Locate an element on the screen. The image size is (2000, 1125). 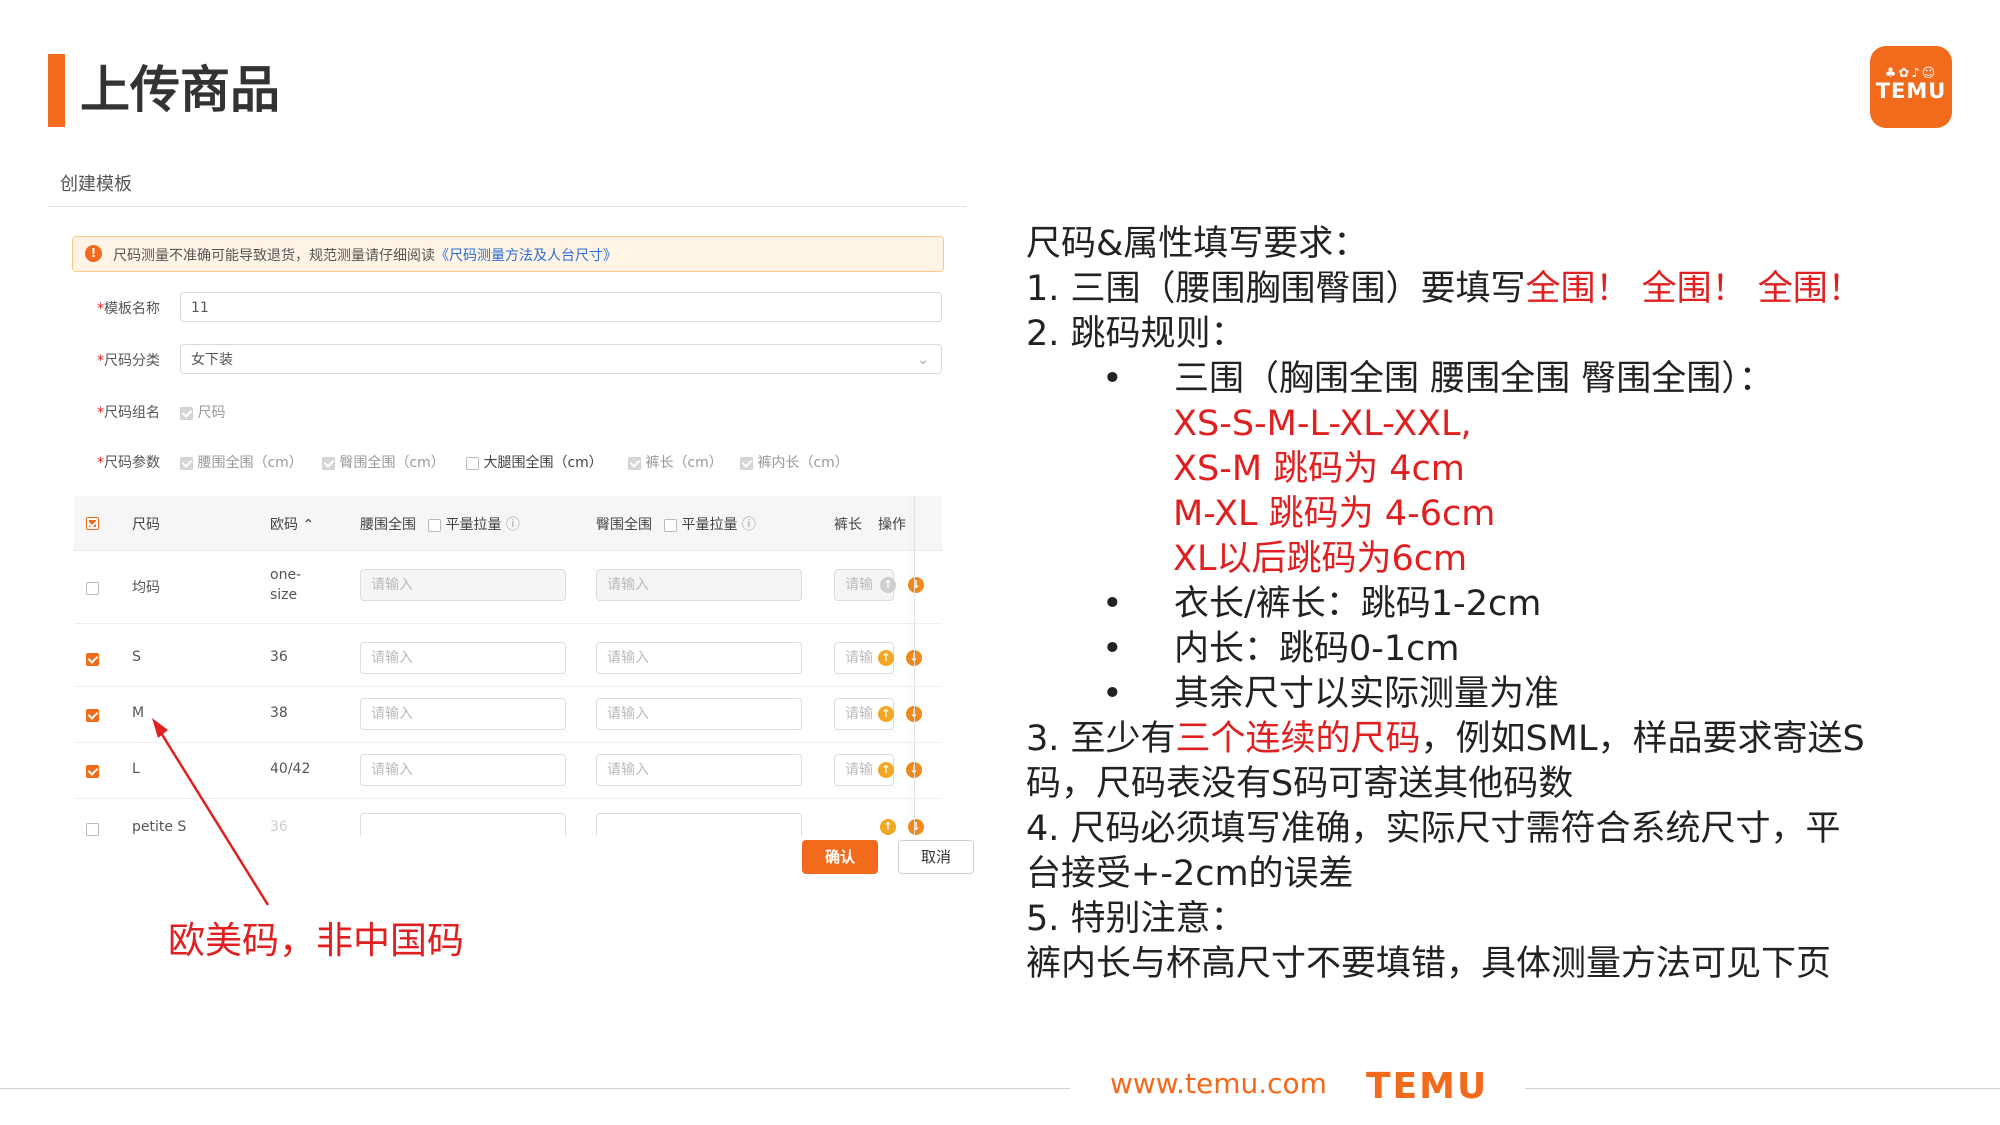
logo-glyphs: ♣✿♪☺ is located at coordinates (1911, 73).